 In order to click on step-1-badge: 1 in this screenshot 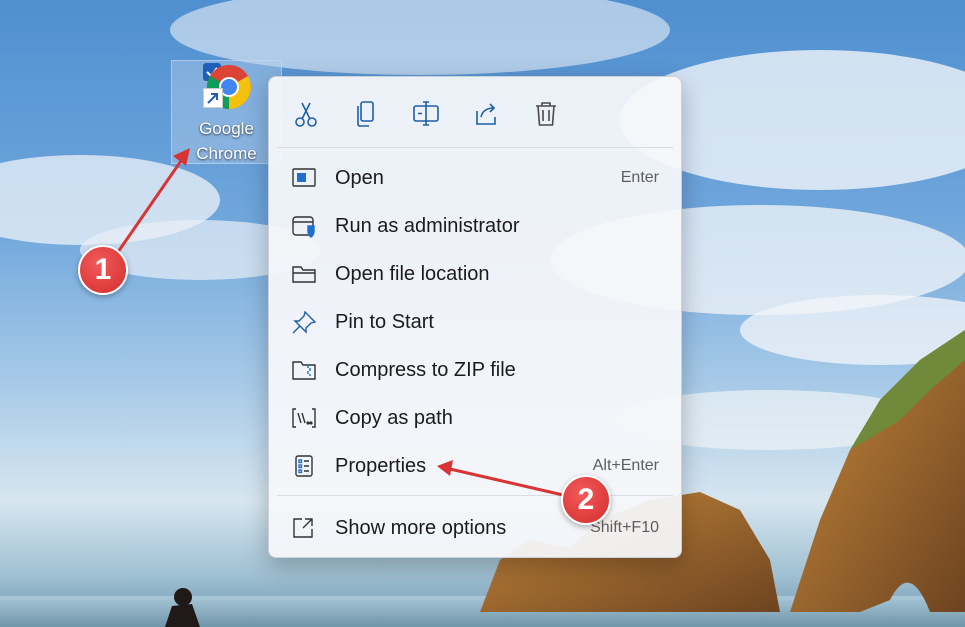, I will do `click(103, 270)`.